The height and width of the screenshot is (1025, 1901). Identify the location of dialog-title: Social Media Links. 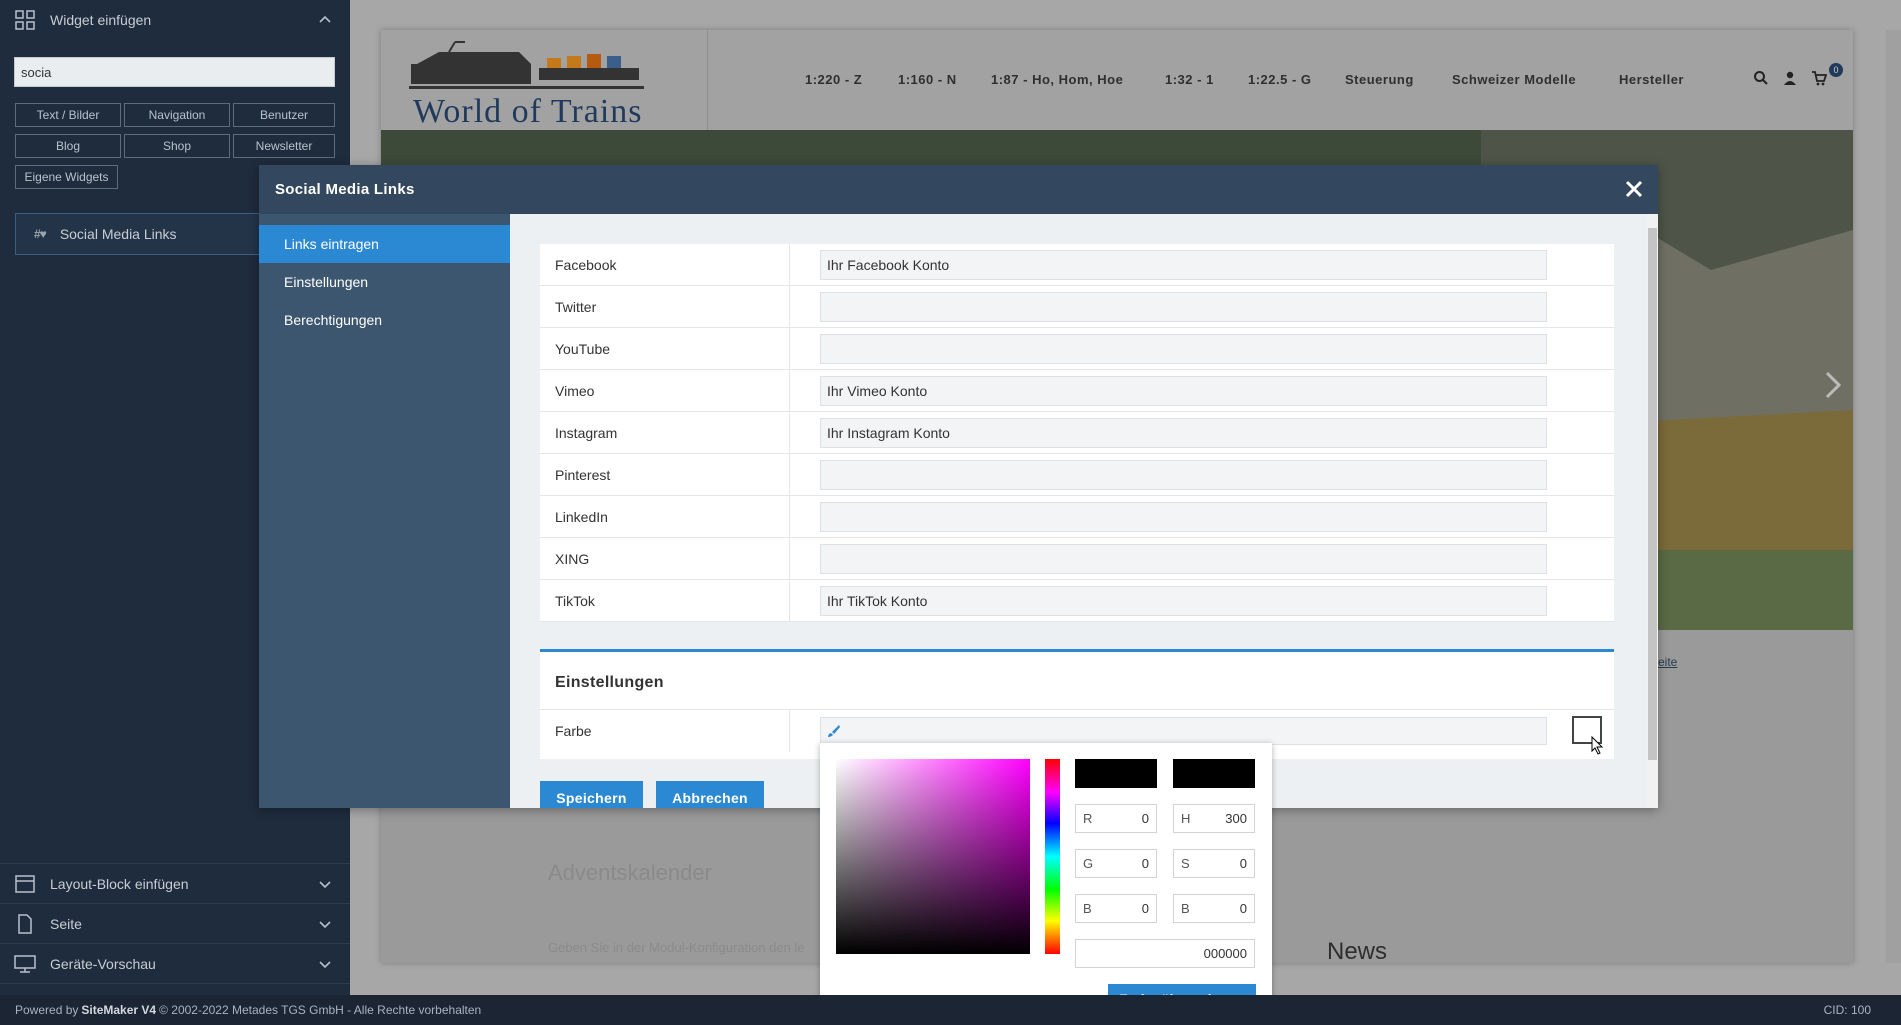
(345, 189).